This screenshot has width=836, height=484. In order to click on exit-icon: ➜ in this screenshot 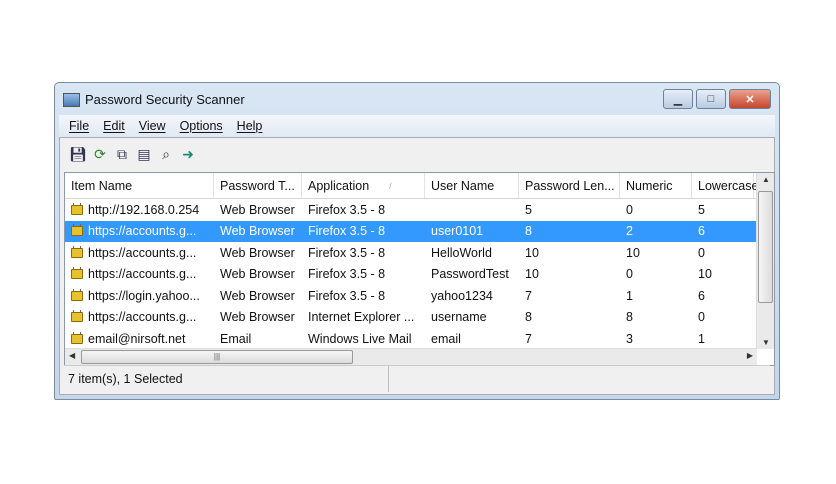, I will do `click(188, 154)`.